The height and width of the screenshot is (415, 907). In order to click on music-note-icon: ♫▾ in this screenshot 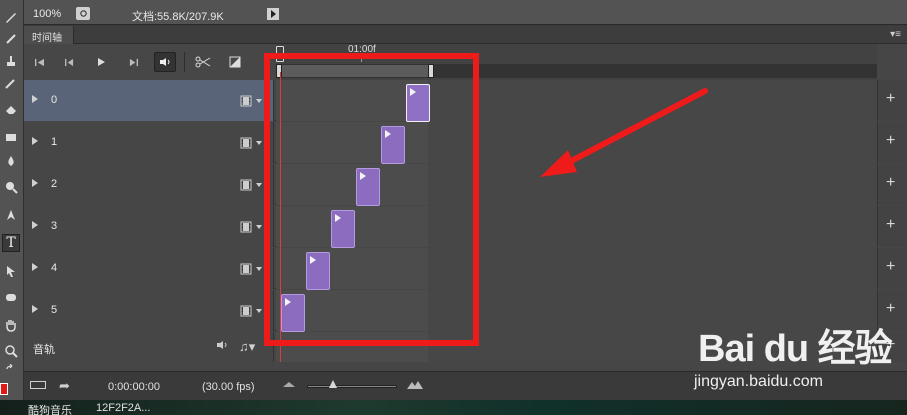, I will do `click(247, 347)`.